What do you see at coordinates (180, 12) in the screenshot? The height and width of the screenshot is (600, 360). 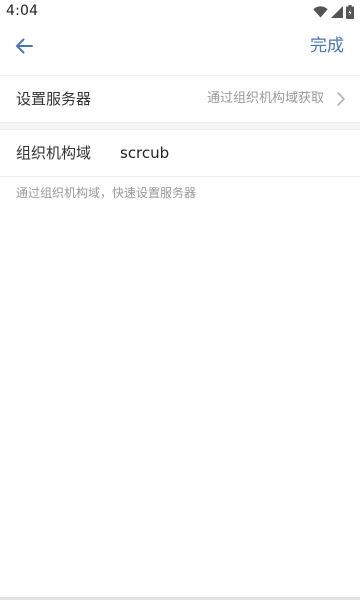 I see `status-bar: 4:04` at bounding box center [180, 12].